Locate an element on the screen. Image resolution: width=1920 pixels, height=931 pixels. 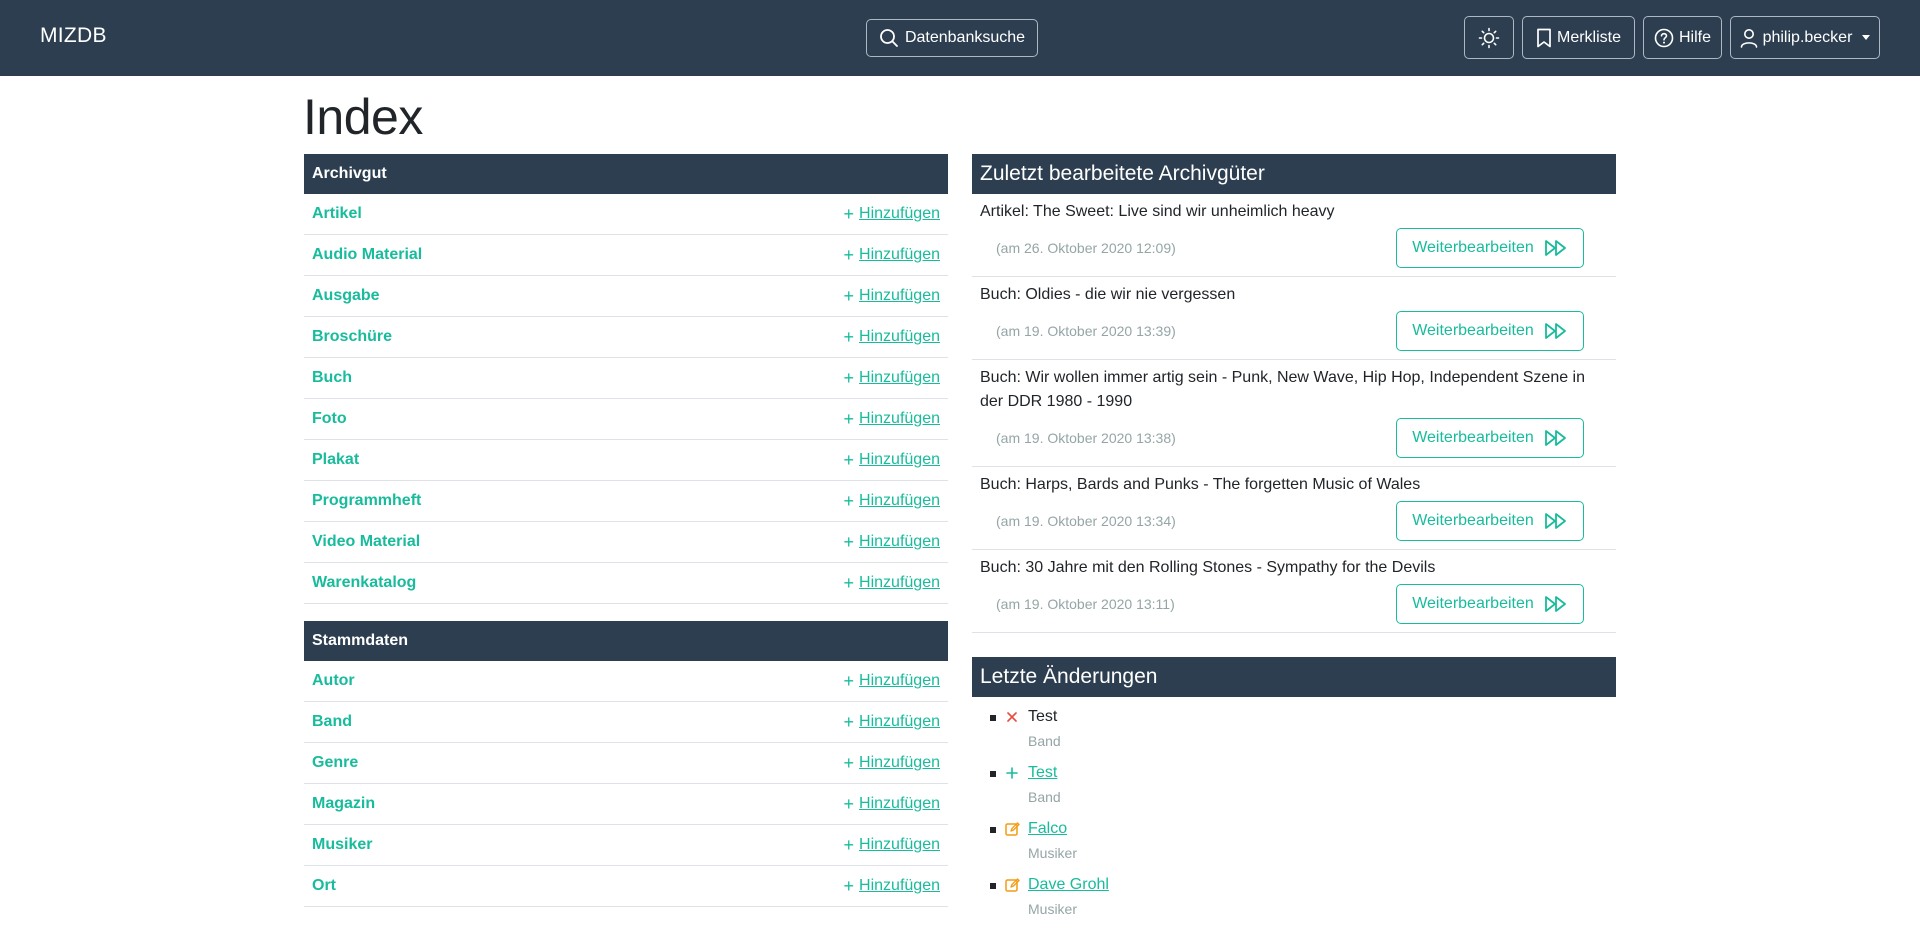
help-button: Hilfe is located at coordinates (1682, 37).